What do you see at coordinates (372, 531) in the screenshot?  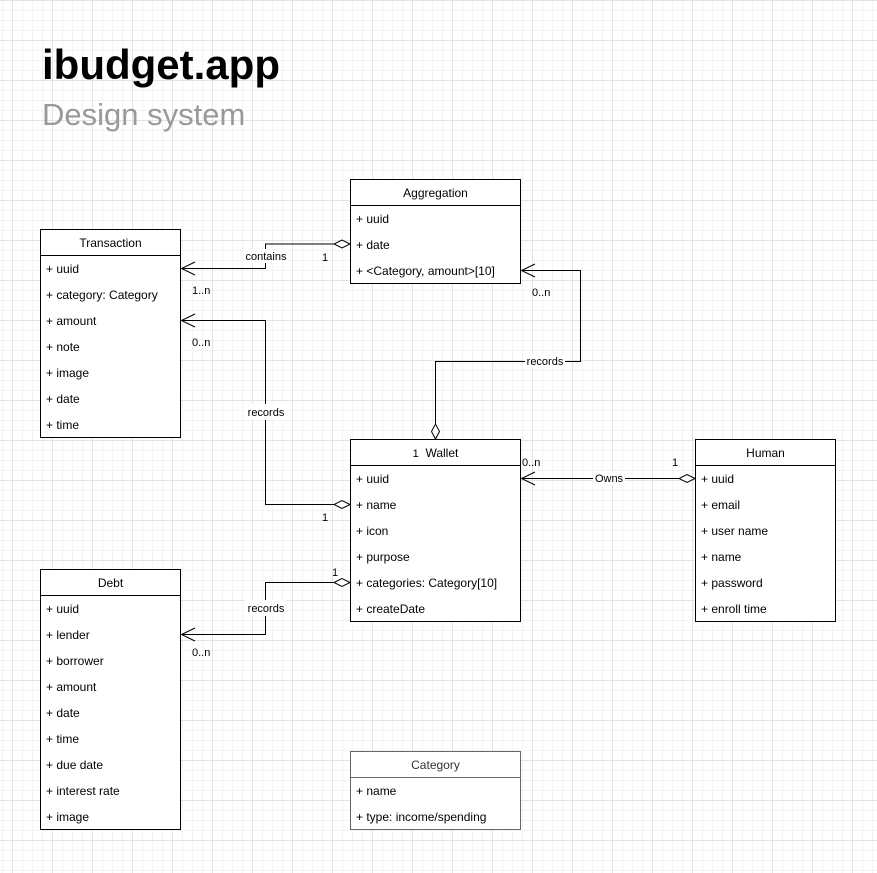 I see `class-attribute: + icon` at bounding box center [372, 531].